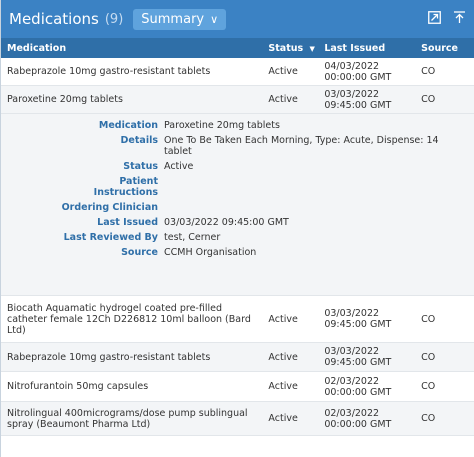  What do you see at coordinates (226, 222) in the screenshot?
I see `detail-value: 03/03/2022 09:45:00 GMT` at bounding box center [226, 222].